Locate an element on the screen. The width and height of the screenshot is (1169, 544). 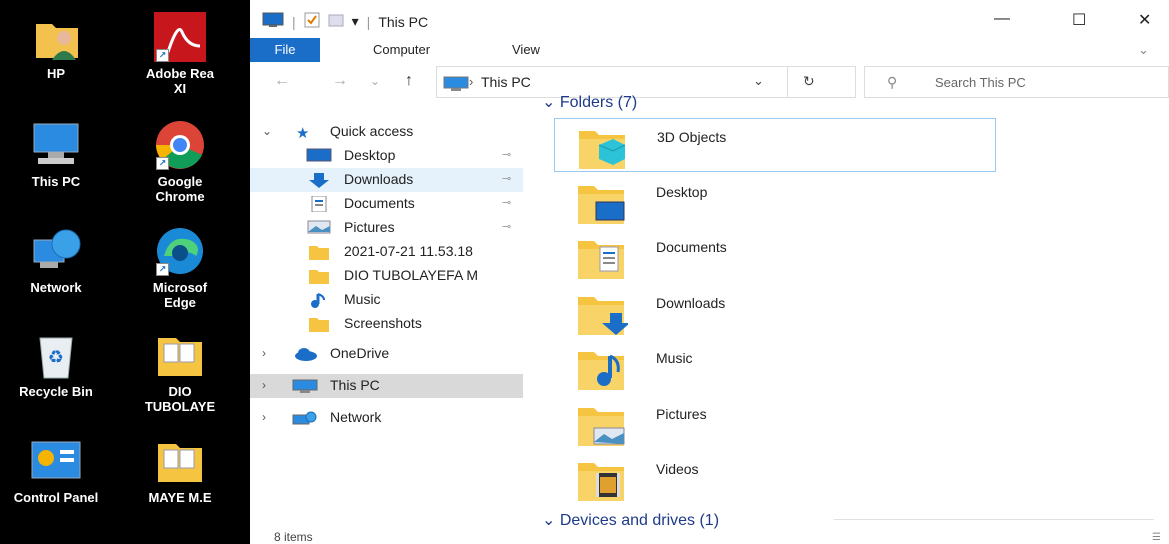
star-icon: ★ is located at coordinates (303, 133).